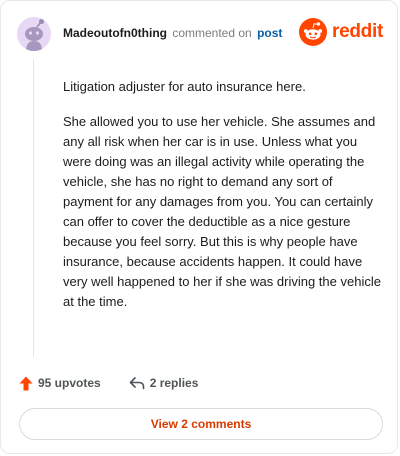 This screenshot has width=400, height=456. I want to click on avatar, so click(34, 34).